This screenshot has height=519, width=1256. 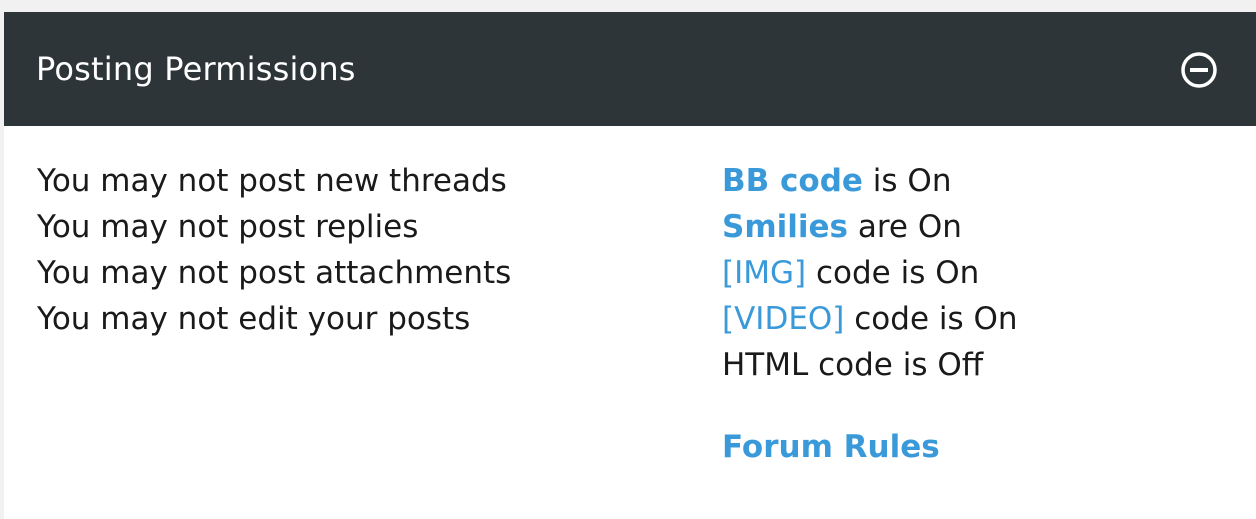 What do you see at coordinates (792, 181) in the screenshot?
I see `bbcode-link: BB code` at bounding box center [792, 181].